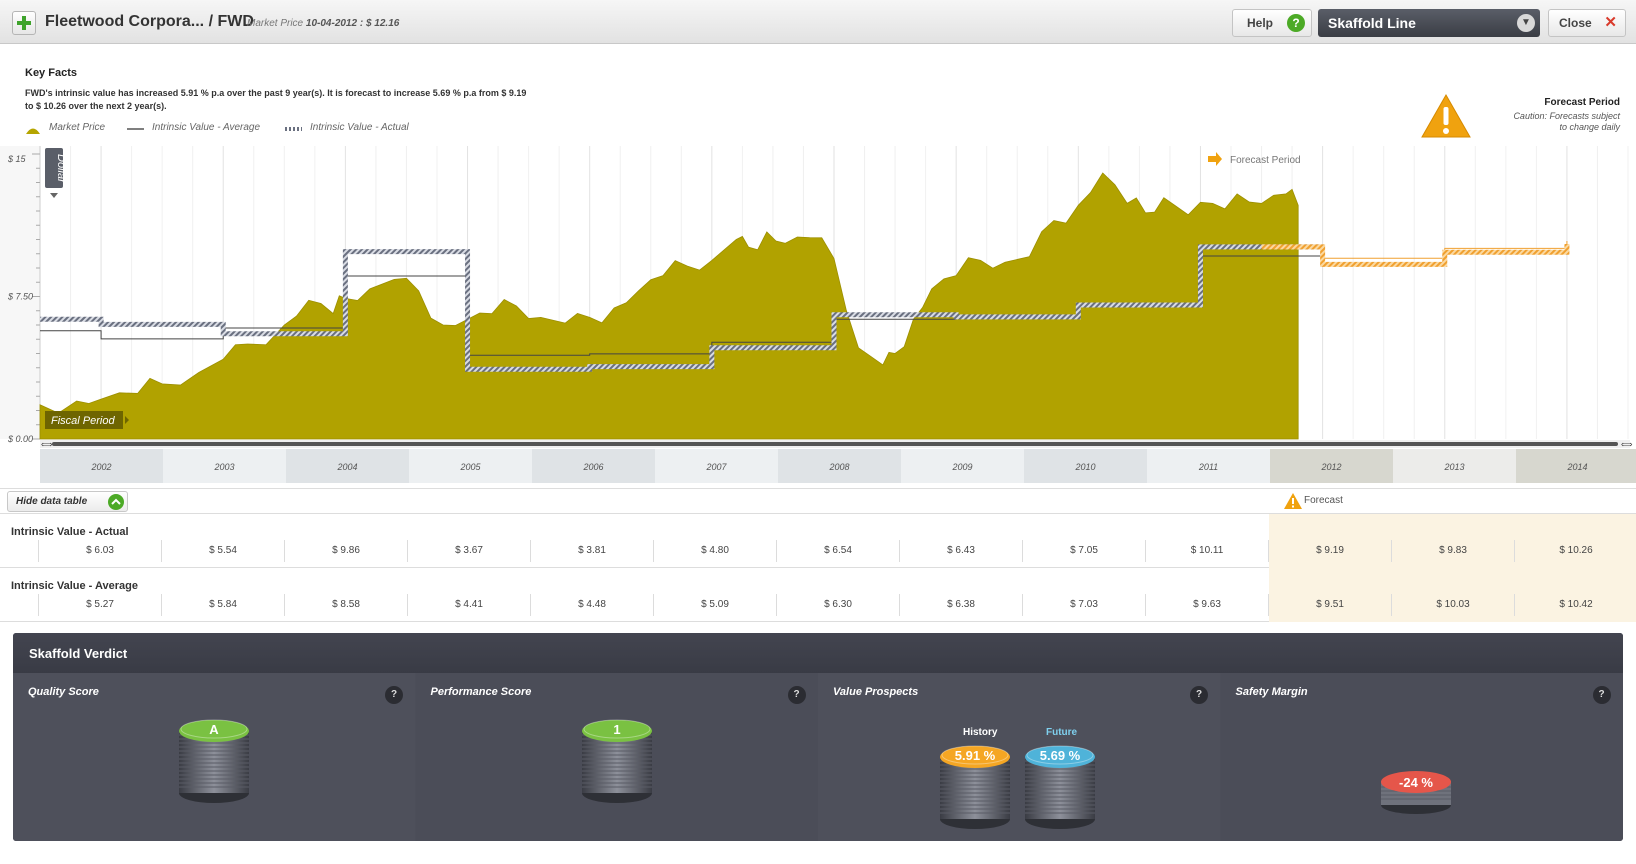  What do you see at coordinates (818, 653) in the screenshot?
I see `verdict-header: Skaffold Verdict` at bounding box center [818, 653].